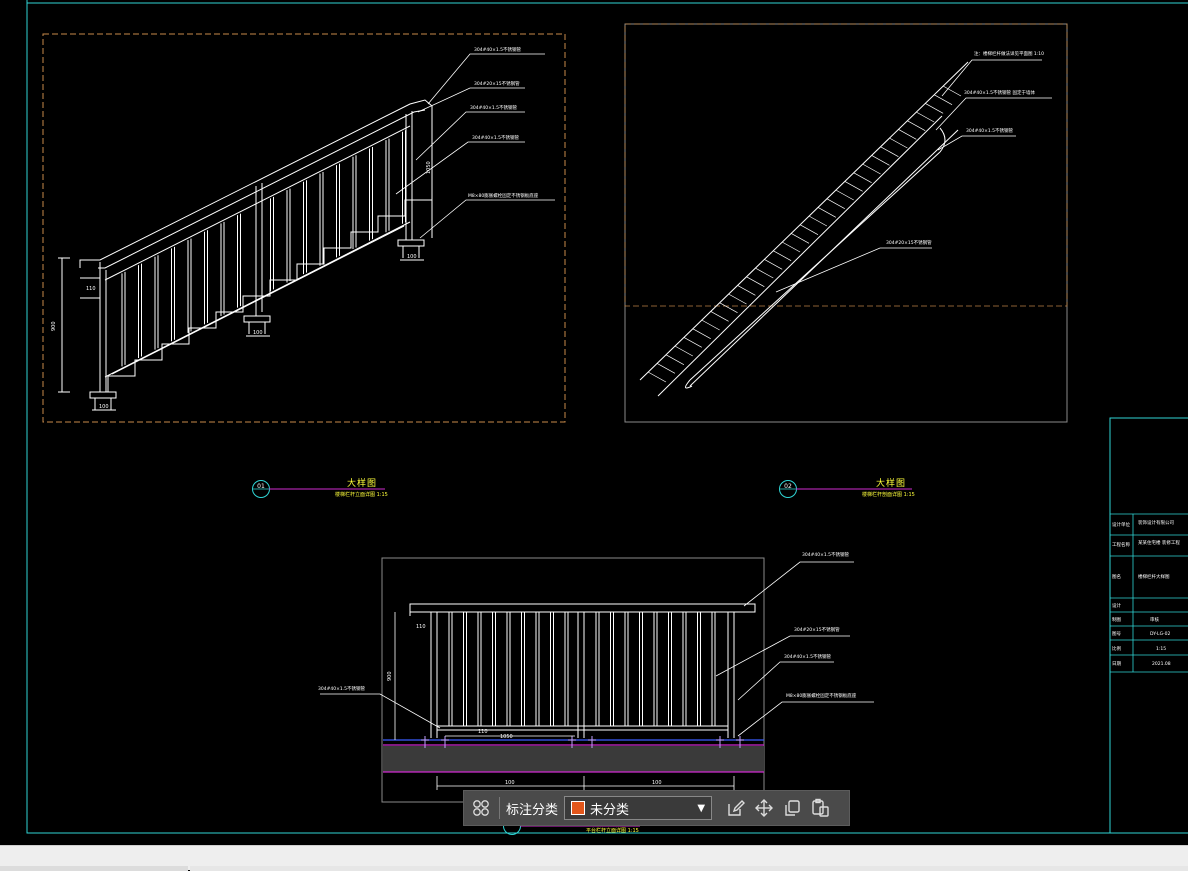 The height and width of the screenshot is (871, 1188). I want to click on svg-text: 900, so click(390, 676).